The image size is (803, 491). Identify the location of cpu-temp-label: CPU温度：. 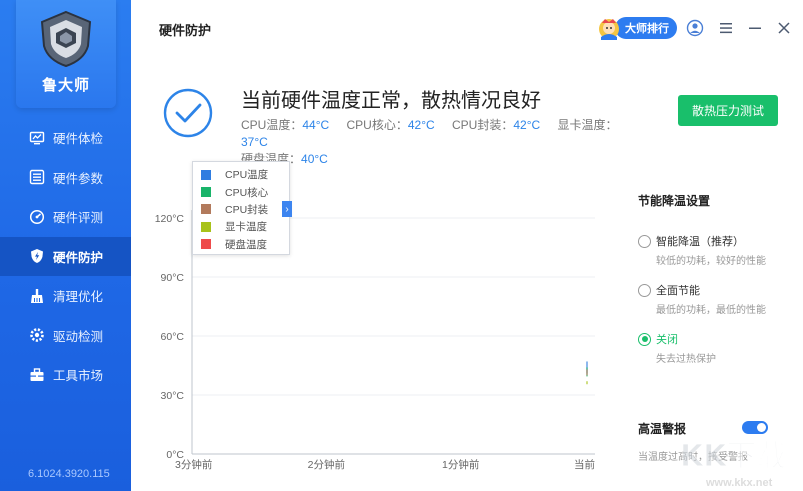
(272, 125).